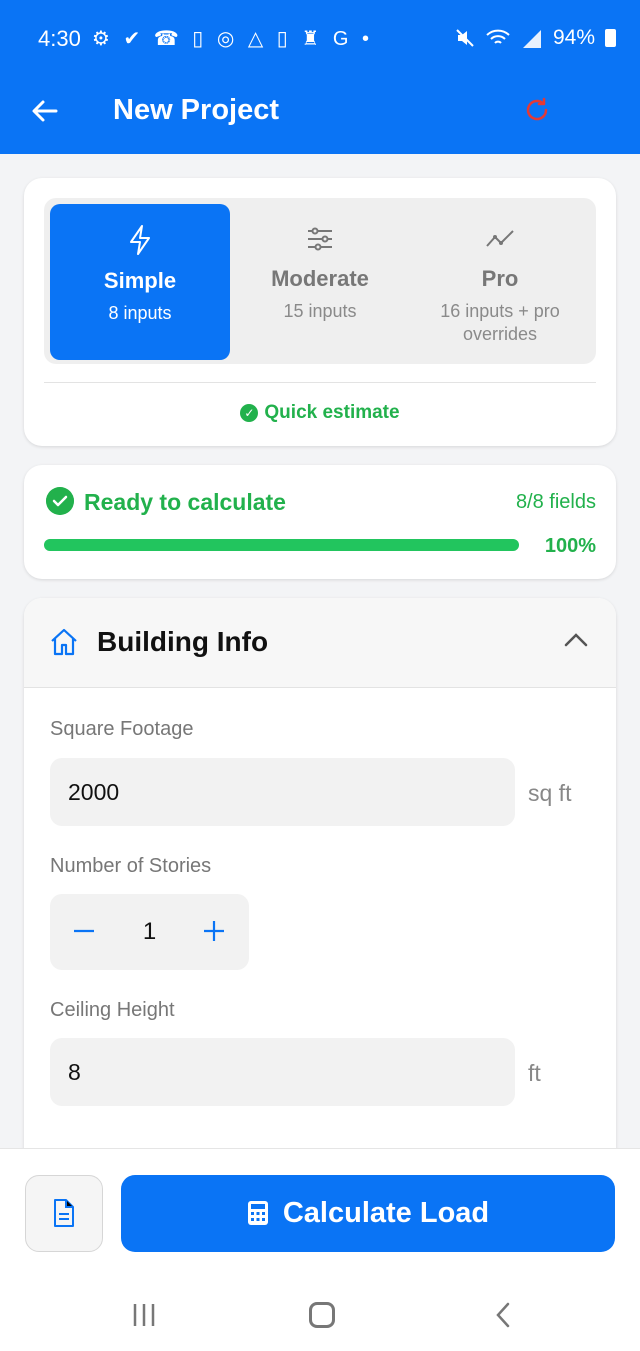 Image resolution: width=640 pixels, height=1351 pixels. I want to click on mode-label: Pro, so click(500, 278).